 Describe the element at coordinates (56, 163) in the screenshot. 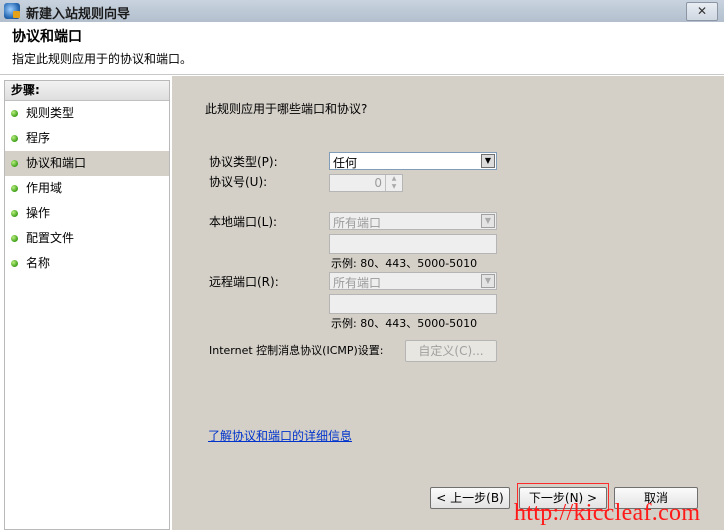

I see `step-label: 协议和端口` at that location.